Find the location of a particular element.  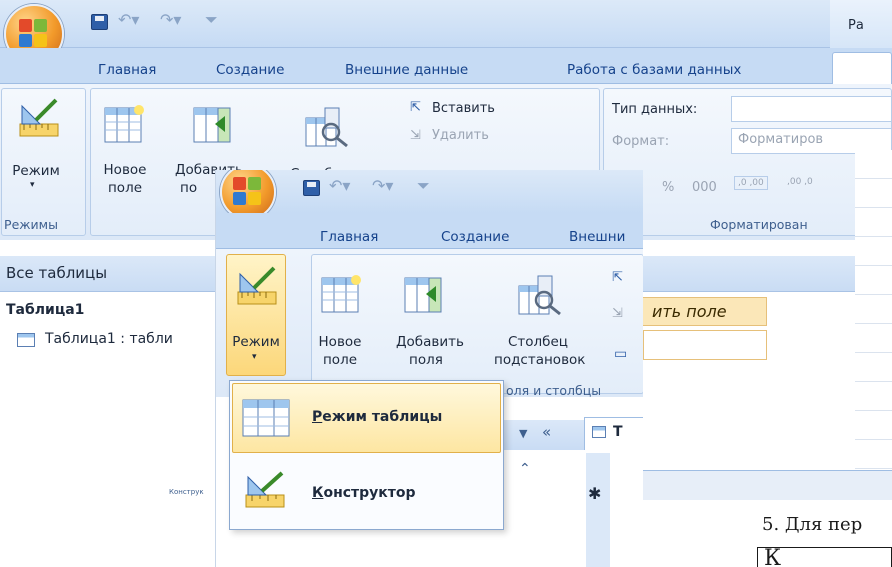

fg-insert-icon: ⇱ is located at coordinates (617, 277).